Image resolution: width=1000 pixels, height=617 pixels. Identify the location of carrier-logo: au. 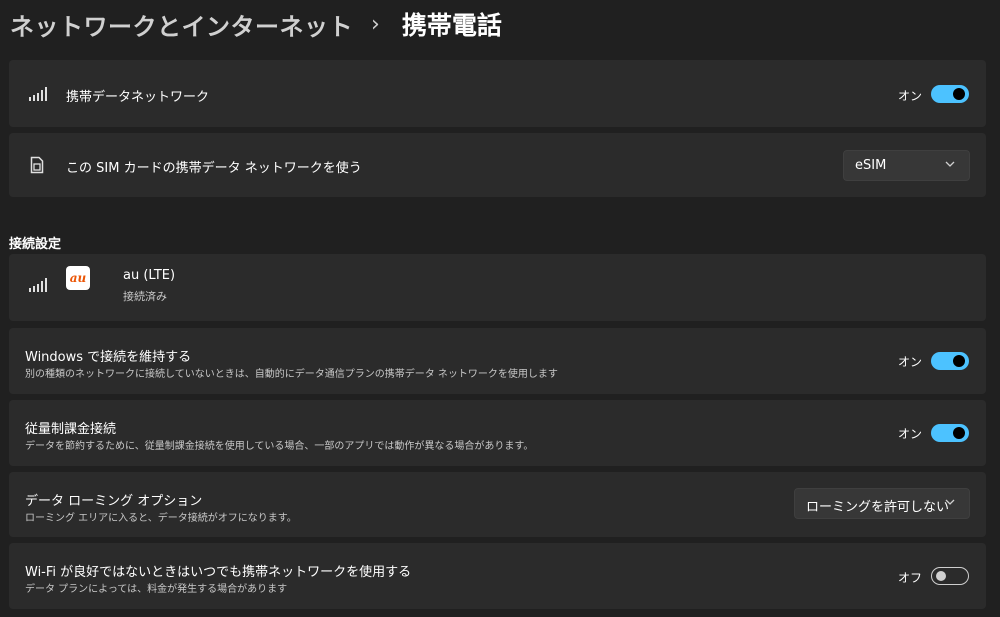
(78, 278).